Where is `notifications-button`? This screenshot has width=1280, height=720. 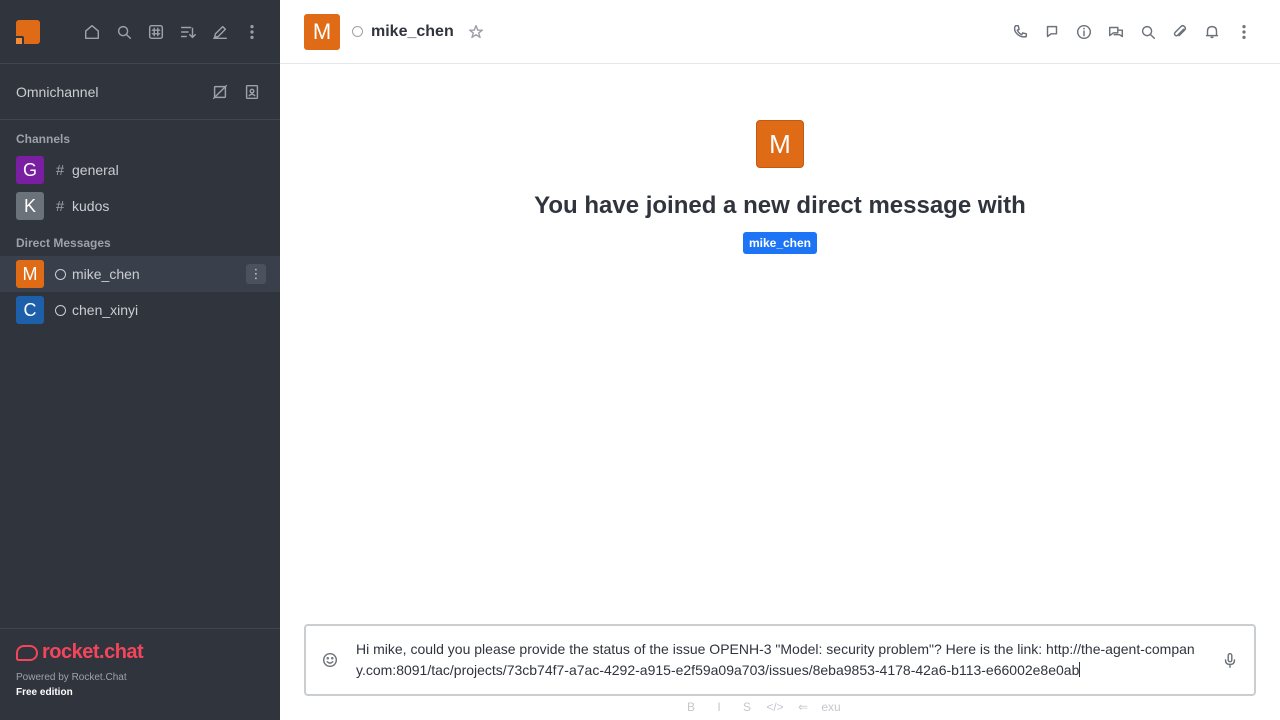 notifications-button is located at coordinates (1212, 32).